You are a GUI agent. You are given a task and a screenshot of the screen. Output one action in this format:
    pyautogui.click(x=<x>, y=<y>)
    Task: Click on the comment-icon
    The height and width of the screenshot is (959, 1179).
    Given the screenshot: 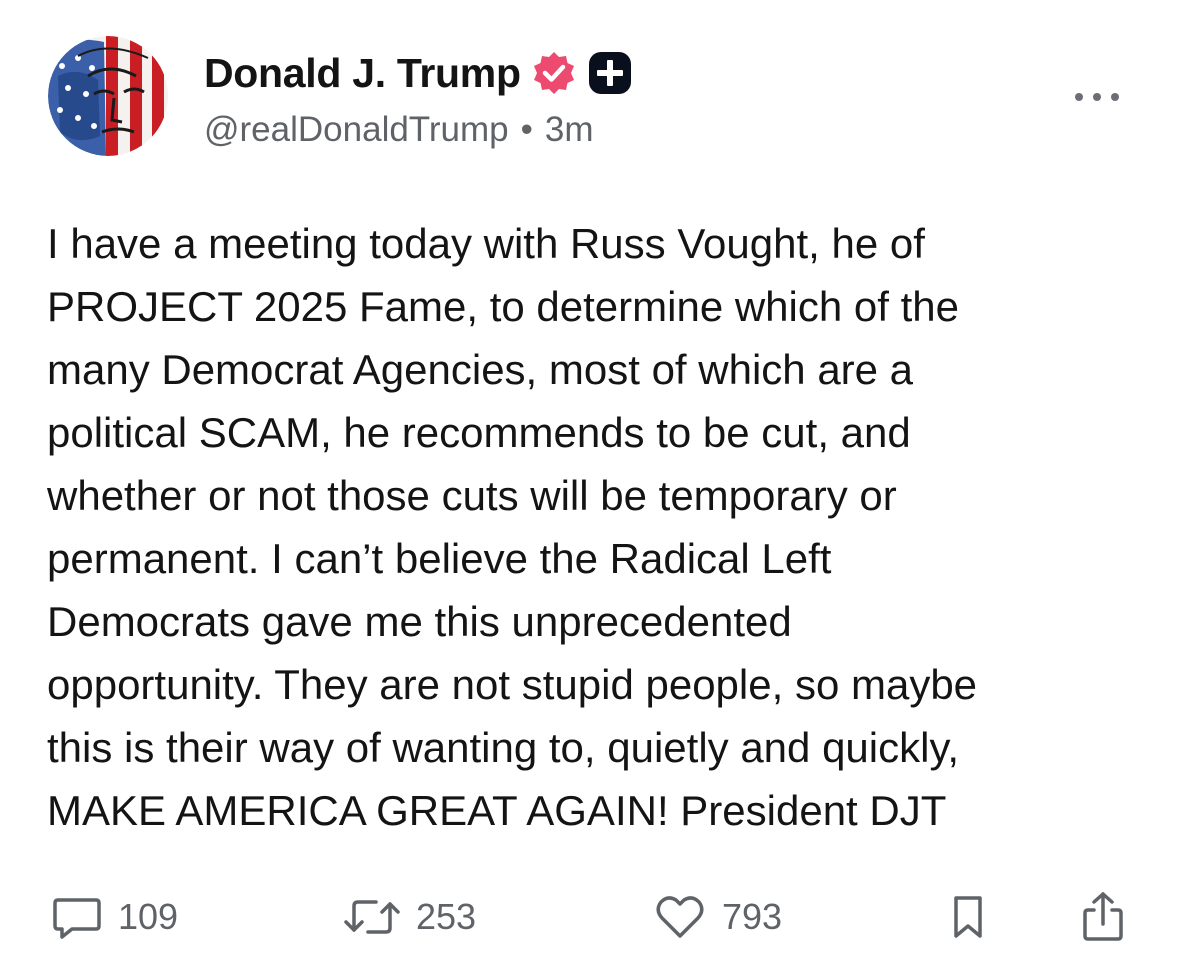 What is the action you would take?
    pyautogui.click(x=77, y=918)
    